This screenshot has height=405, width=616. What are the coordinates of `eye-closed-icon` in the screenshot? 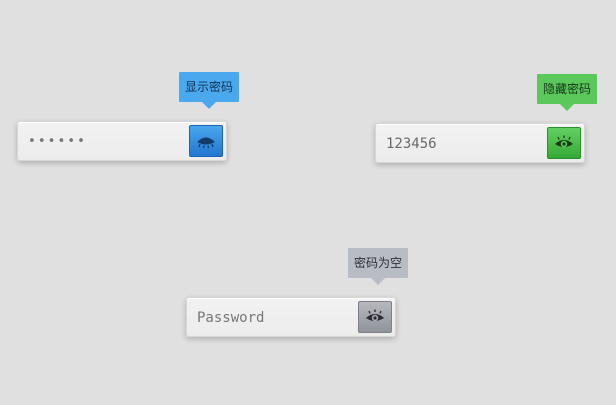 It's located at (206, 143).